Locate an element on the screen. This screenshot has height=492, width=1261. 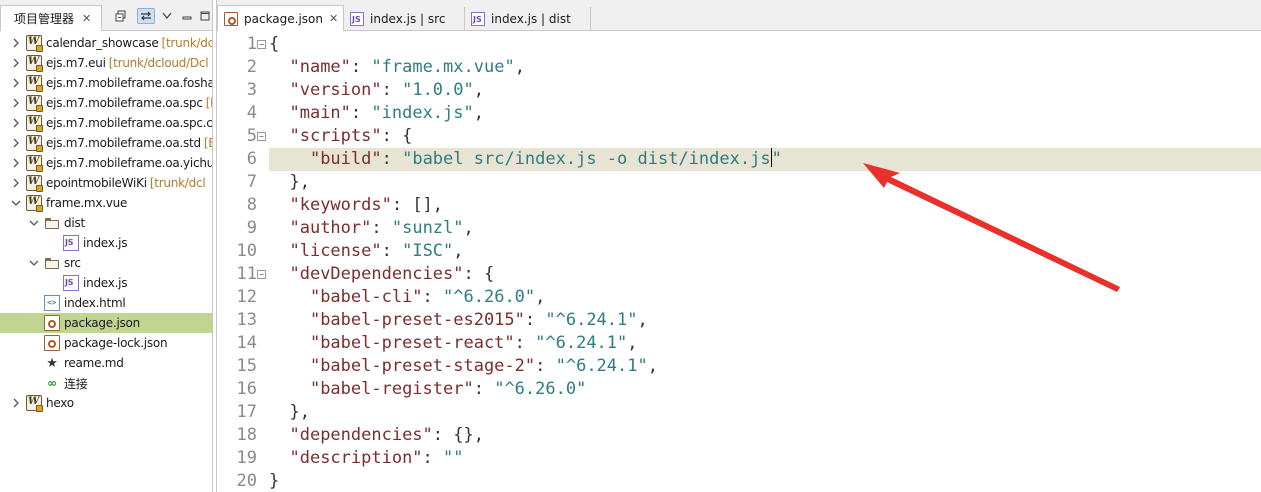
tree-item: <> index.html is located at coordinates (106, 303).